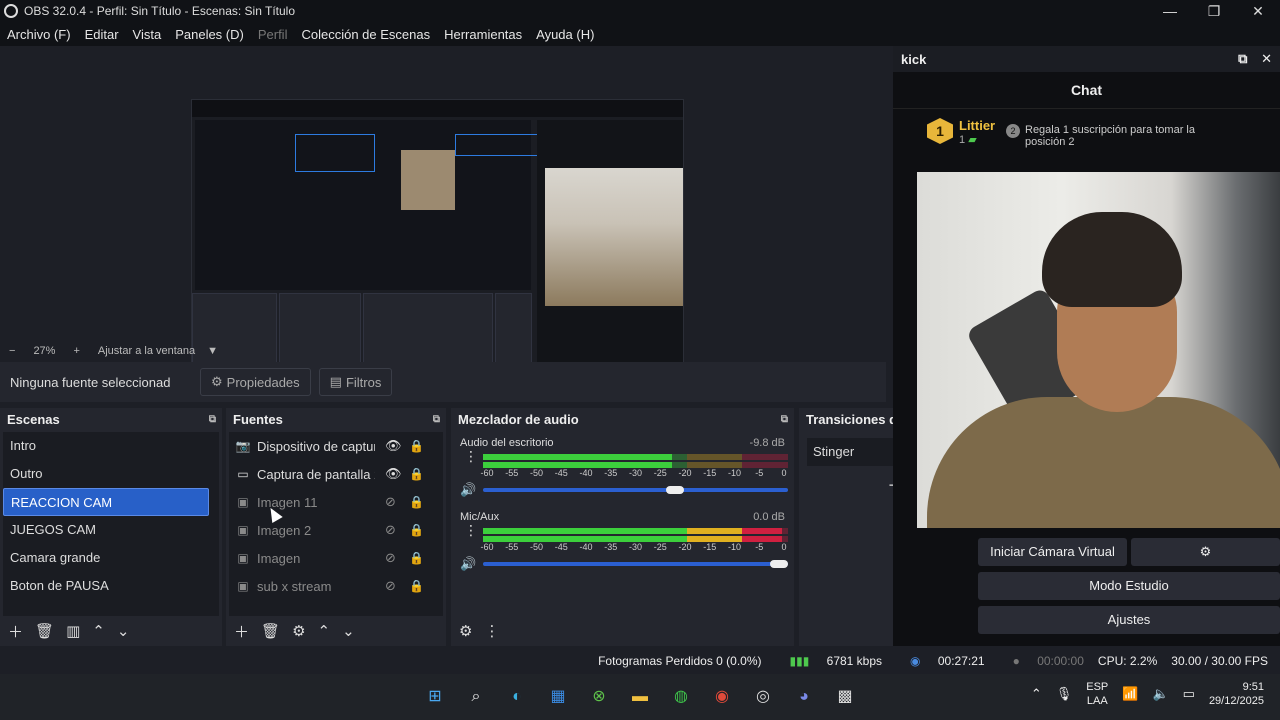 The image size is (1280, 720). What do you see at coordinates (491, 631) in the screenshot?
I see `mixer-menu-icon: ⋮` at bounding box center [491, 631].